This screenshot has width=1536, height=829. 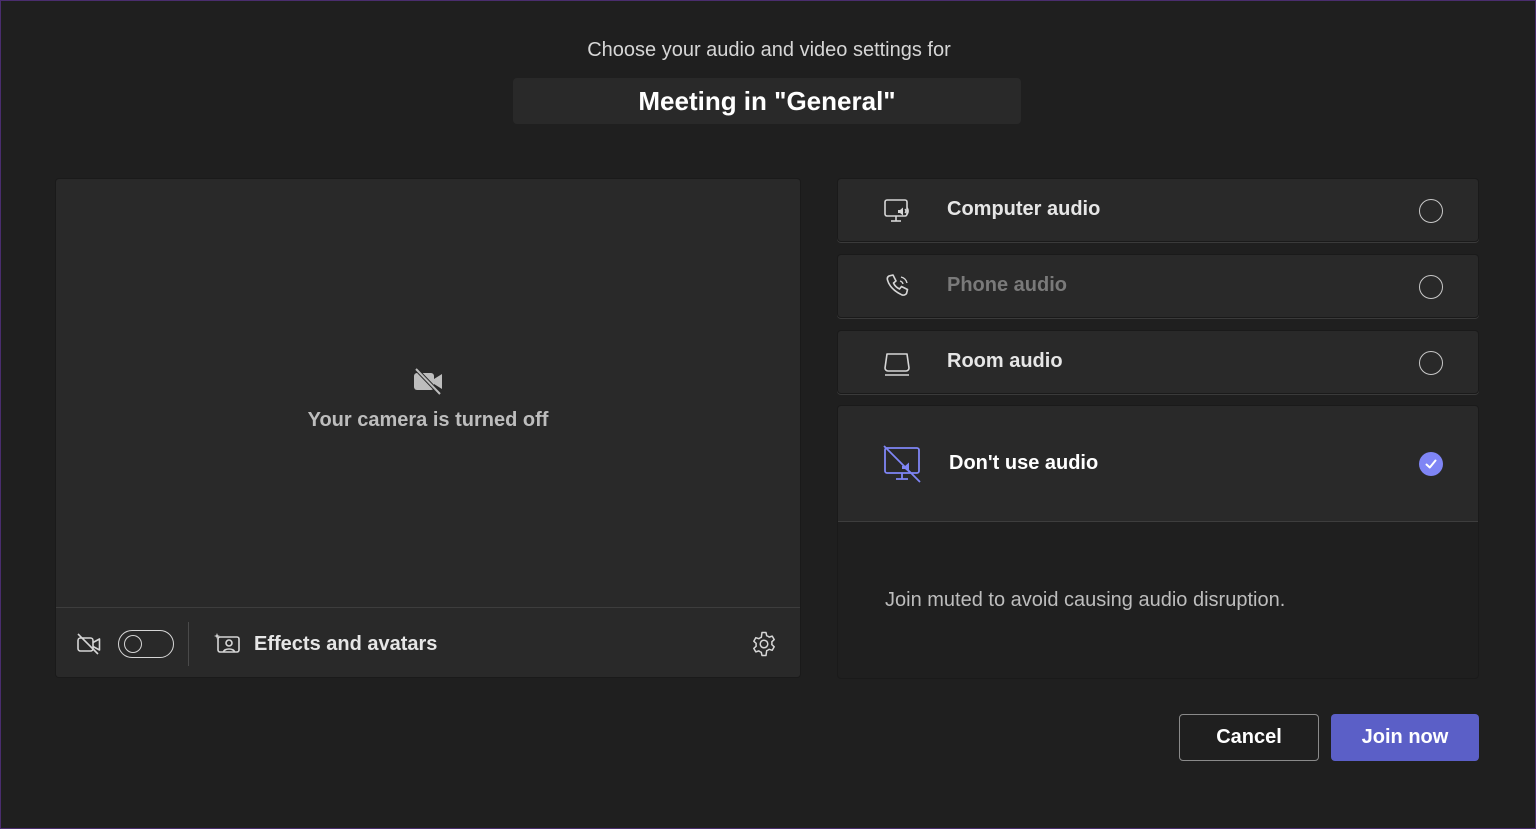 I want to click on gear-icon, so click(x=764, y=644).